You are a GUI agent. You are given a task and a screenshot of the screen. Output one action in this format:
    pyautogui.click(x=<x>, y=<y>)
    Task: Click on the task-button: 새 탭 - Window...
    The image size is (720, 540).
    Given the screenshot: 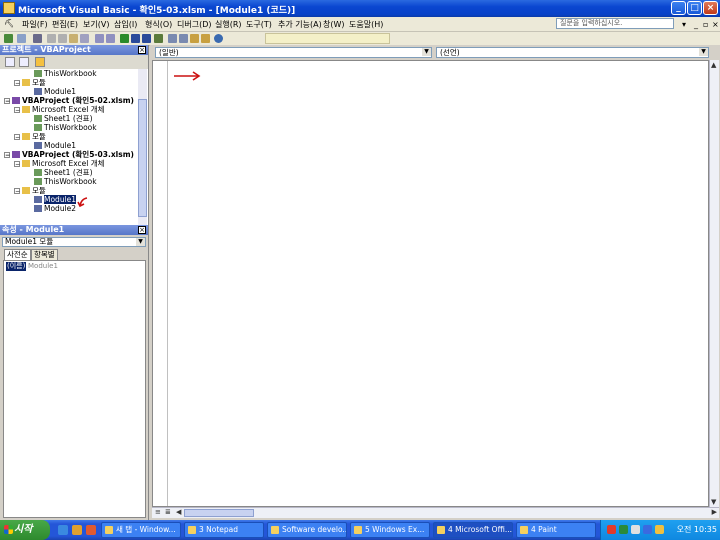 What is the action you would take?
    pyautogui.click(x=141, y=530)
    